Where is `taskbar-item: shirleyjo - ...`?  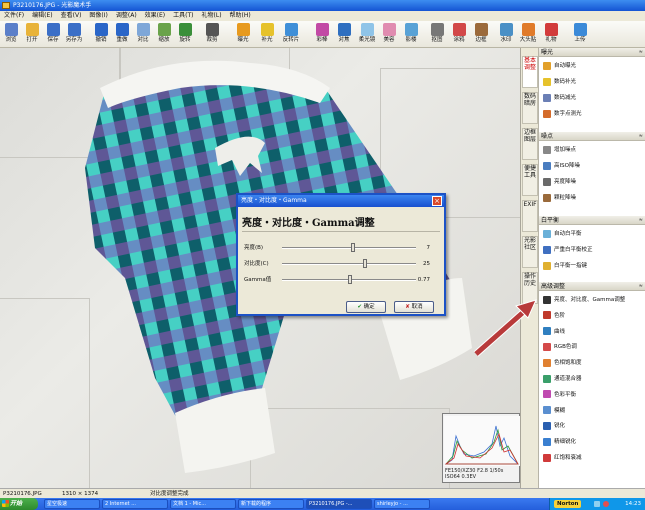 taskbar-item: shirleyjo - ... is located at coordinates (402, 504).